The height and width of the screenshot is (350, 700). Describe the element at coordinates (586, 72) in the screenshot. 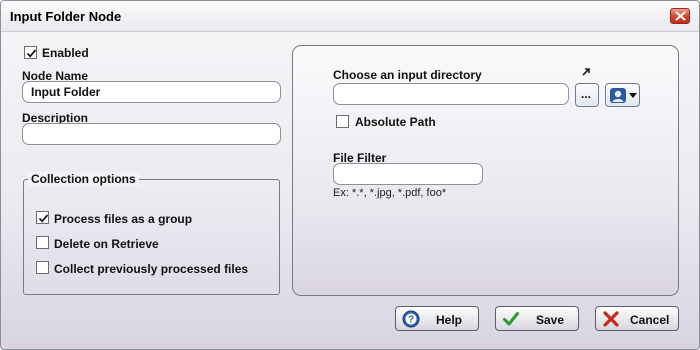

I see `expand-arrow-icon` at that location.